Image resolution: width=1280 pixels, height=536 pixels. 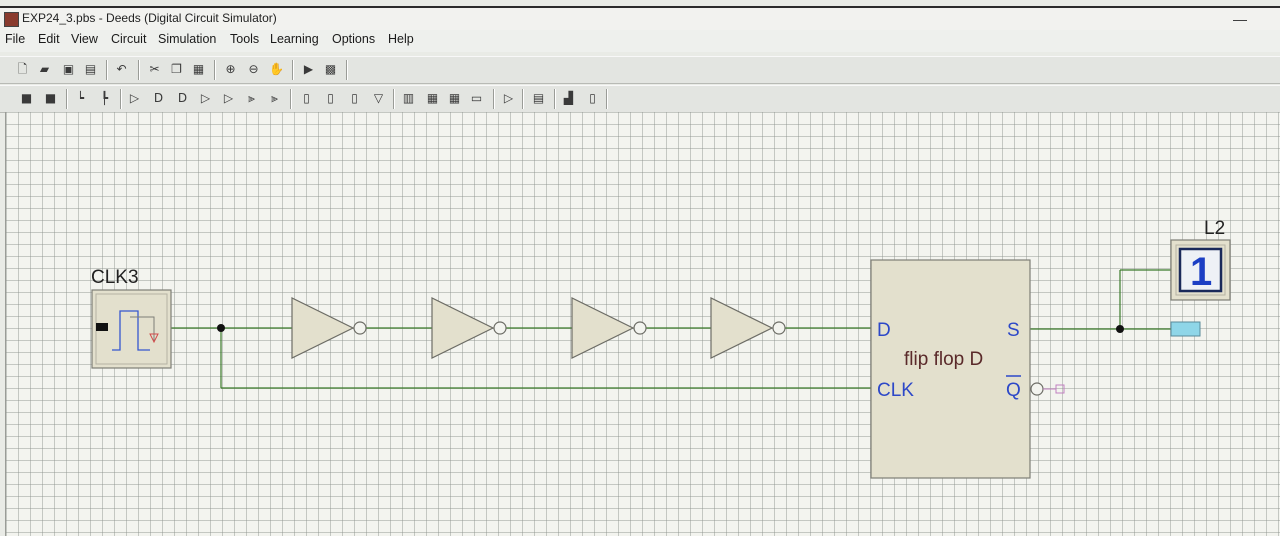 What do you see at coordinates (378, 98) in the screenshot?
I see `mux-icon: ▽` at bounding box center [378, 98].